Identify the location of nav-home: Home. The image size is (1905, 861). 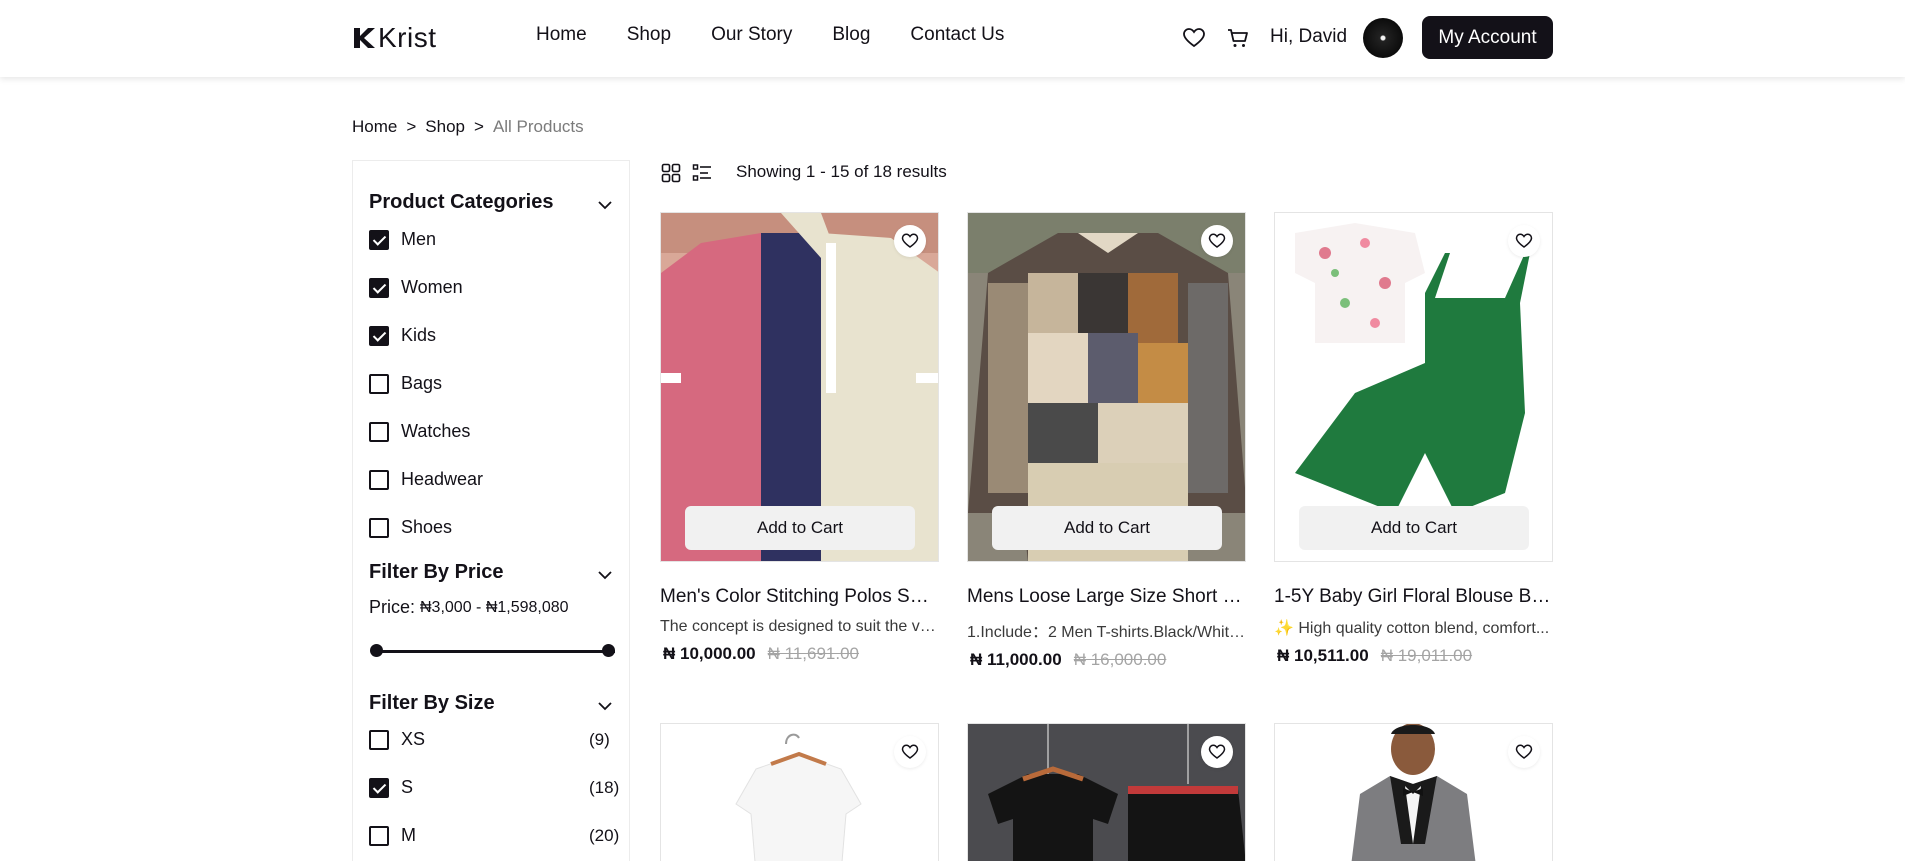
(561, 35).